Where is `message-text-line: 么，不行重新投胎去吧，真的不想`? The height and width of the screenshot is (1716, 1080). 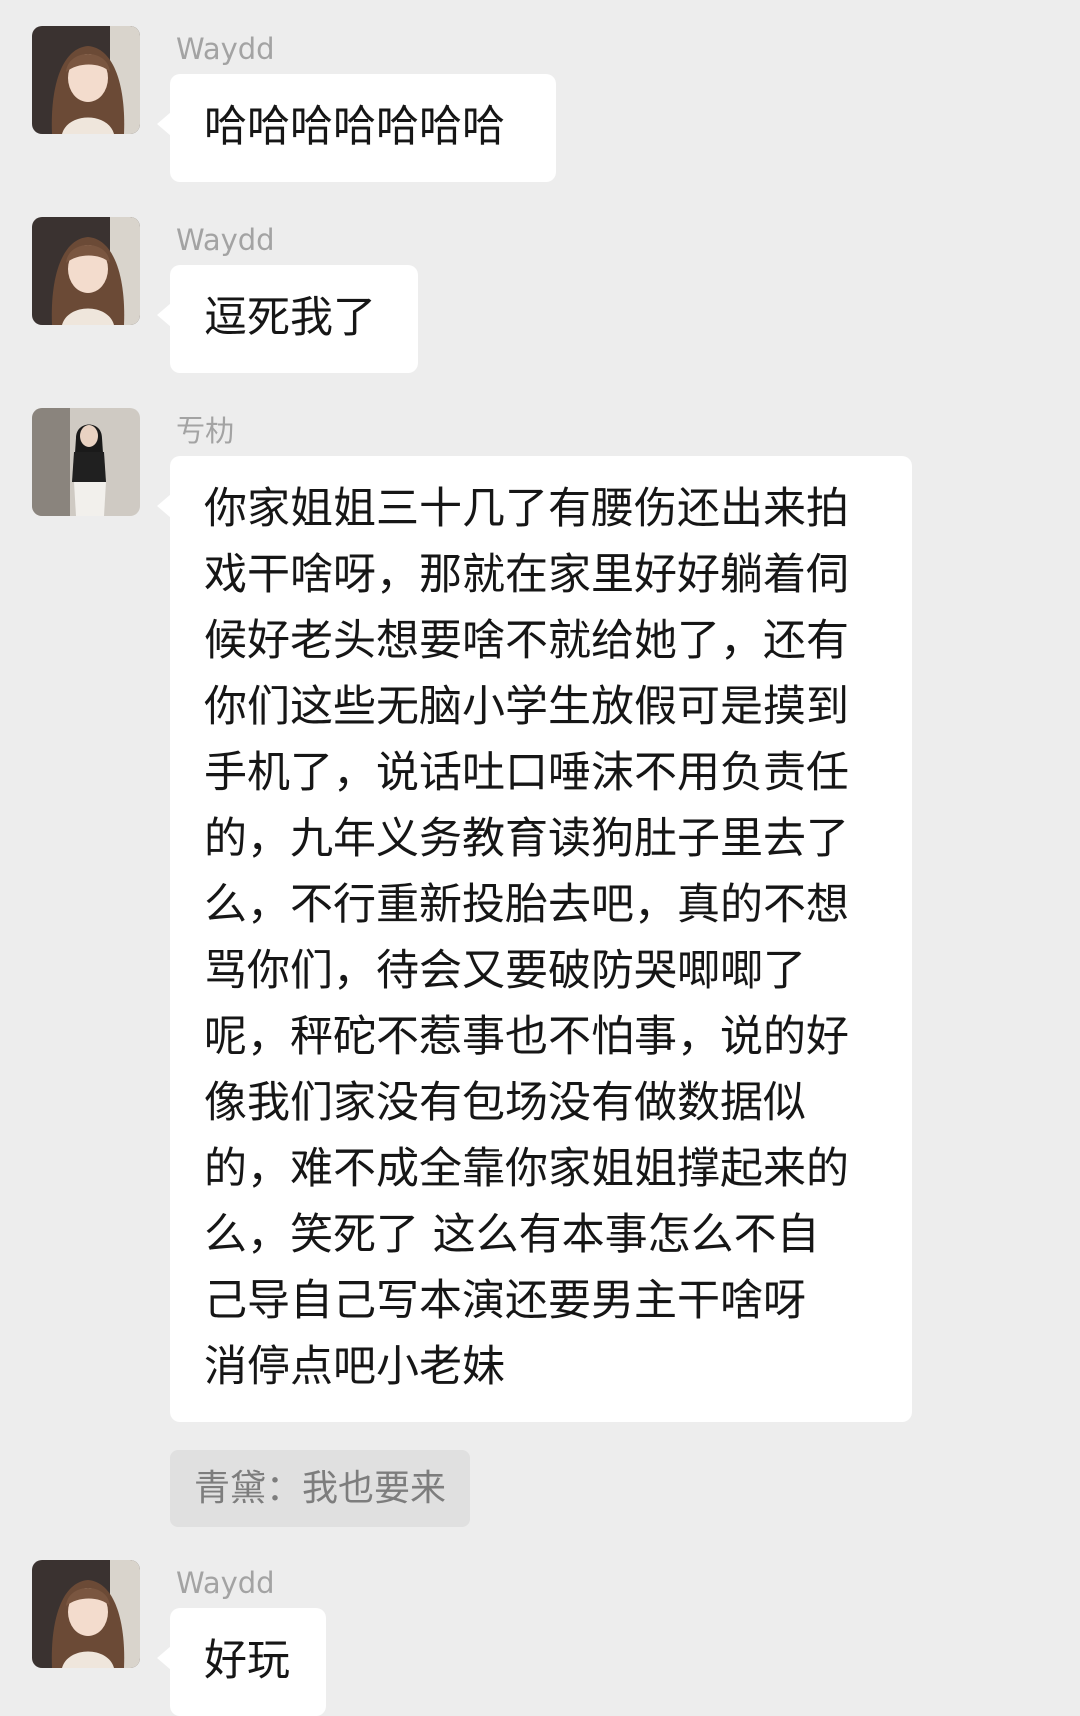
message-text-line: 么，不行重新投胎去吧，真的不想 is located at coordinates (526, 905).